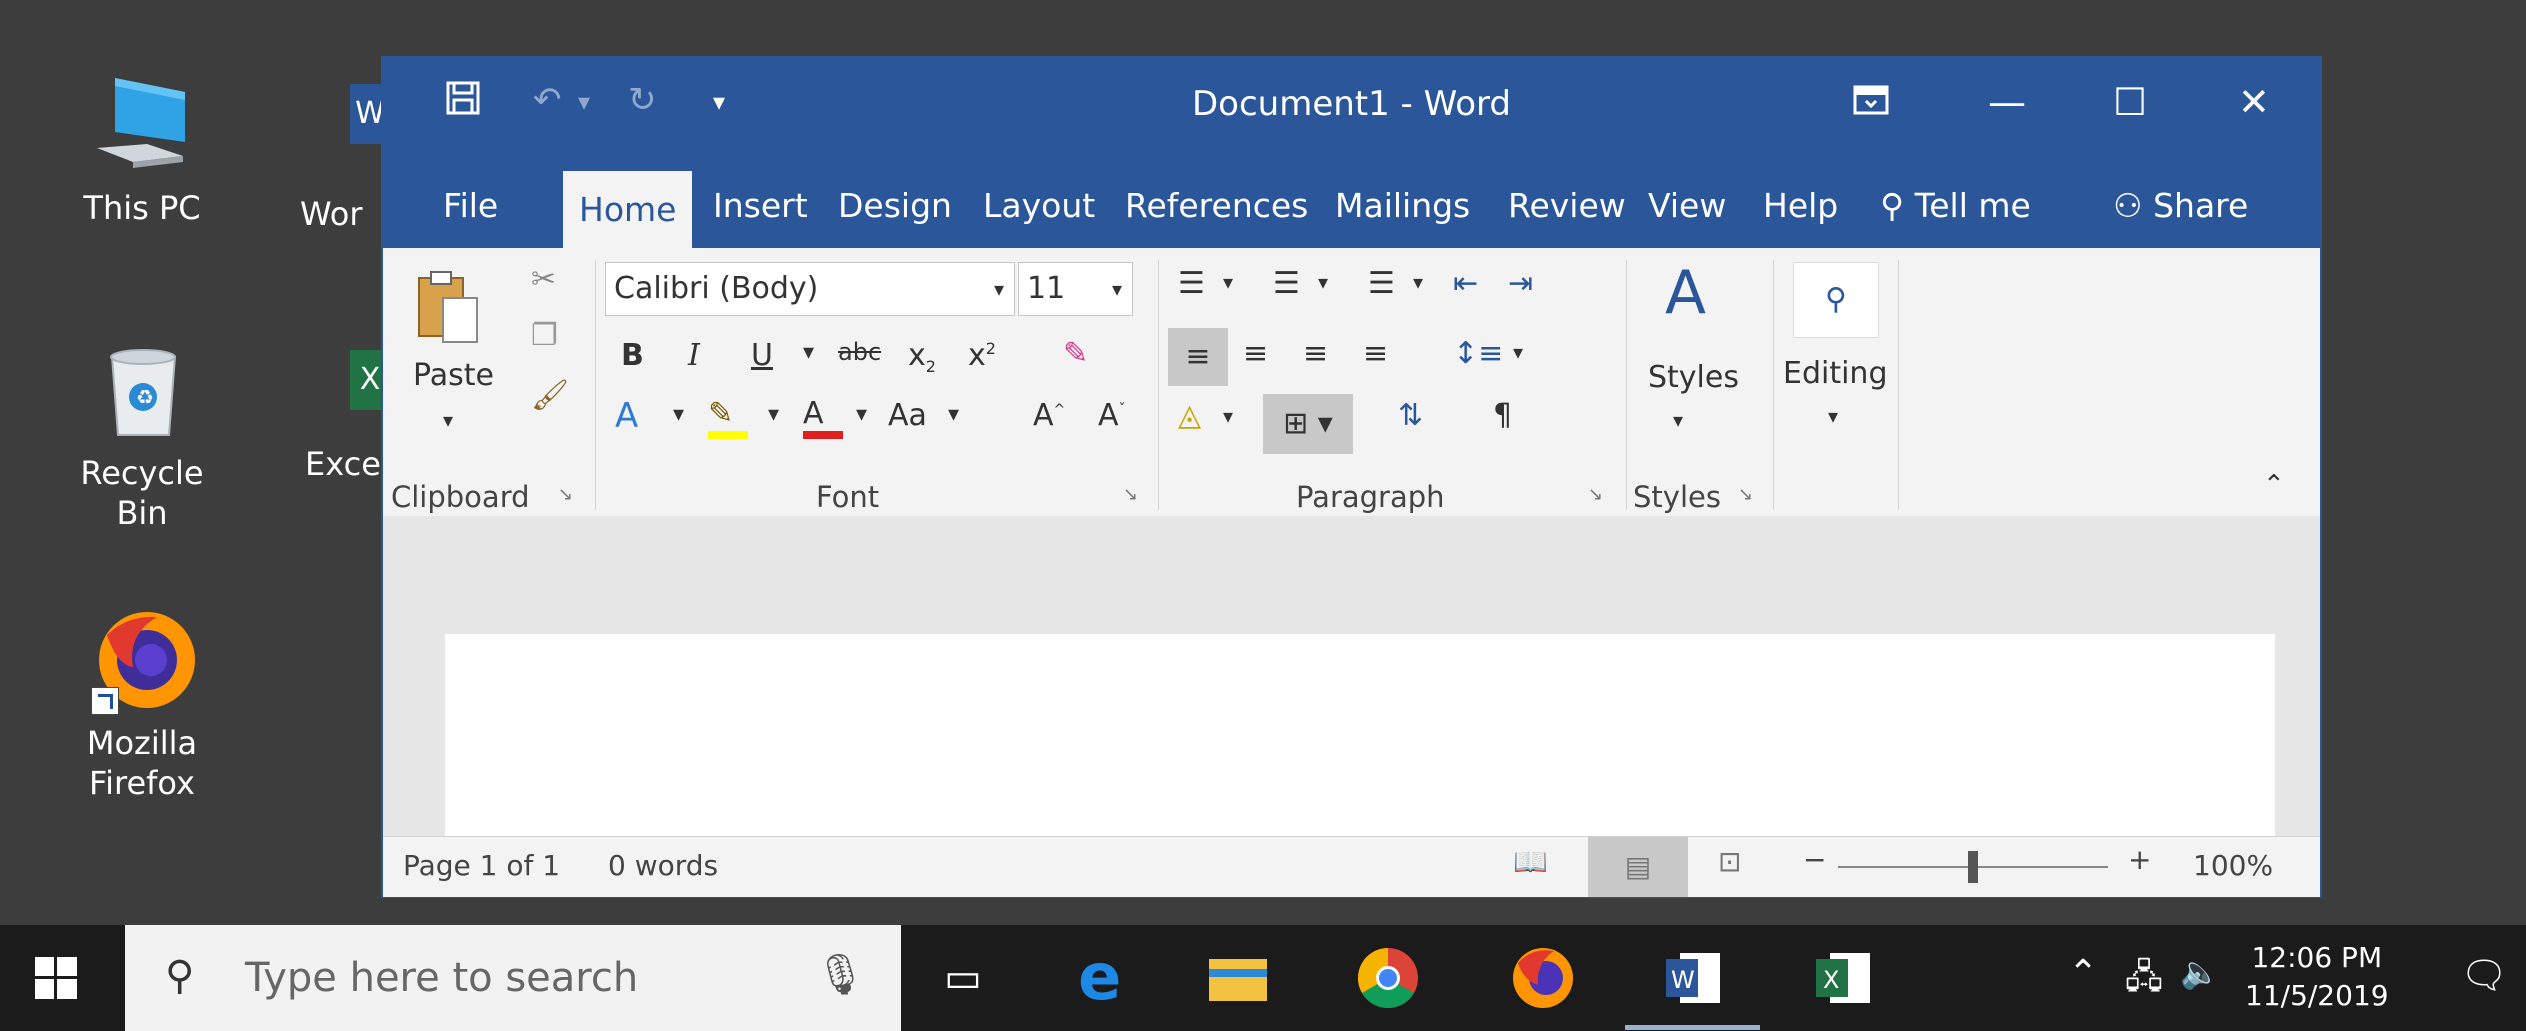 This screenshot has height=1031, width=2526. What do you see at coordinates (513, 978) in the screenshot?
I see `taskbar-search: ⚲ Type here to search 🎙` at bounding box center [513, 978].